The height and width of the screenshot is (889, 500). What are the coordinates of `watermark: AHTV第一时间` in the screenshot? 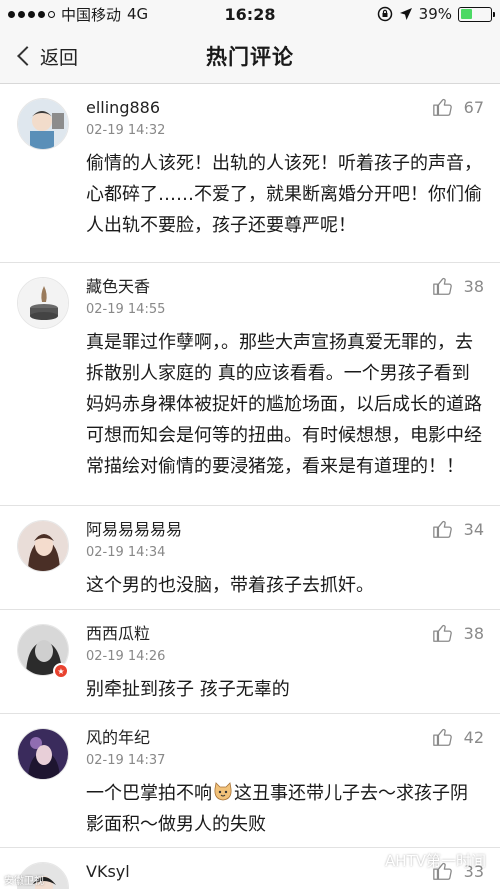 It's located at (420, 860).